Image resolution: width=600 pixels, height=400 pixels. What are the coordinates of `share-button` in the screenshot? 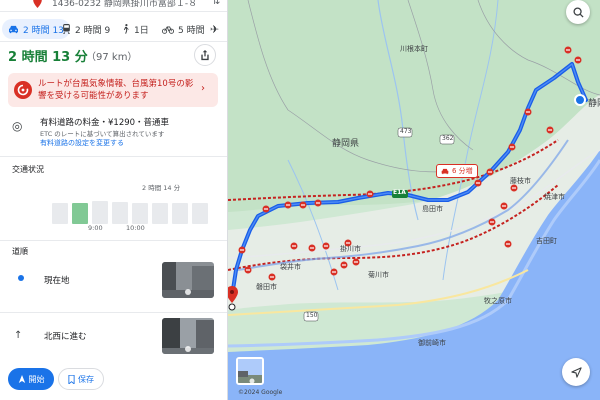 It's located at (205, 55).